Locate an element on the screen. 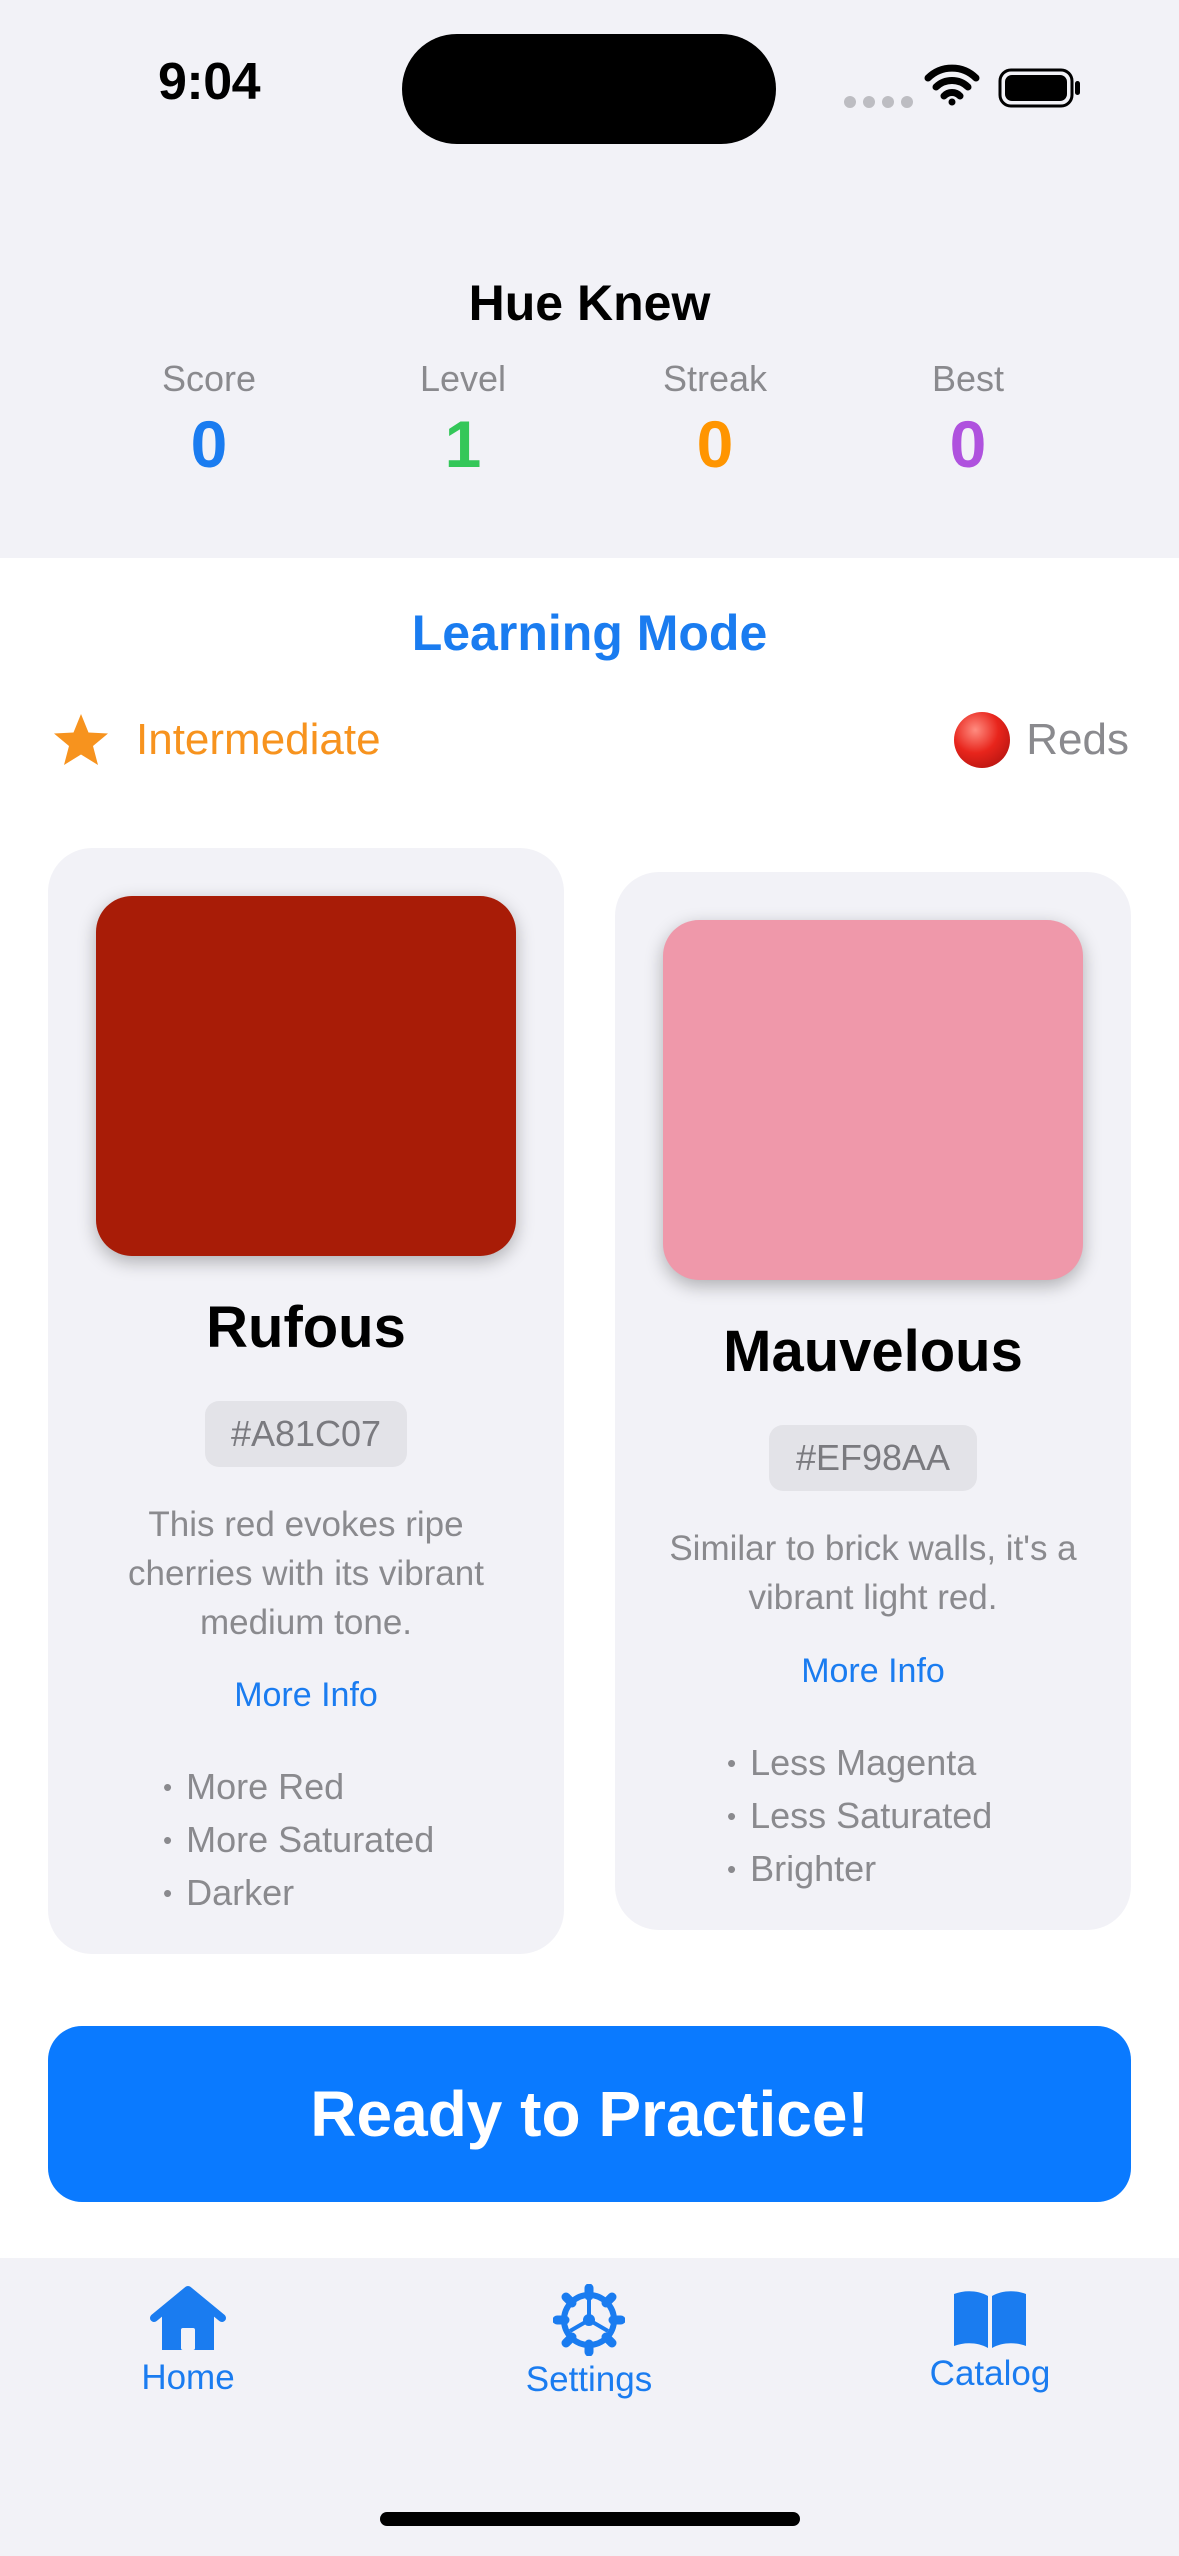 This screenshot has height=2556, width=1179. hex-badge: #EF98AA is located at coordinates (873, 1458).